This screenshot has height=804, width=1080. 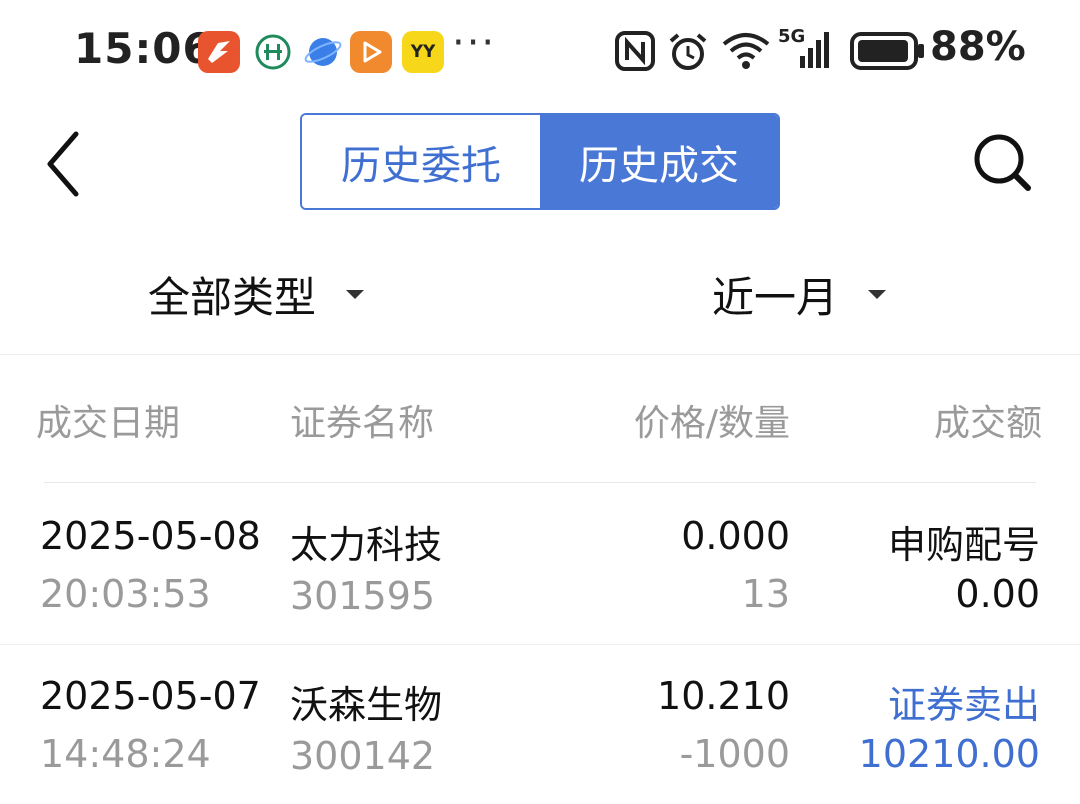 What do you see at coordinates (723, 696) in the screenshot?
I see `trade-price: 10.210` at bounding box center [723, 696].